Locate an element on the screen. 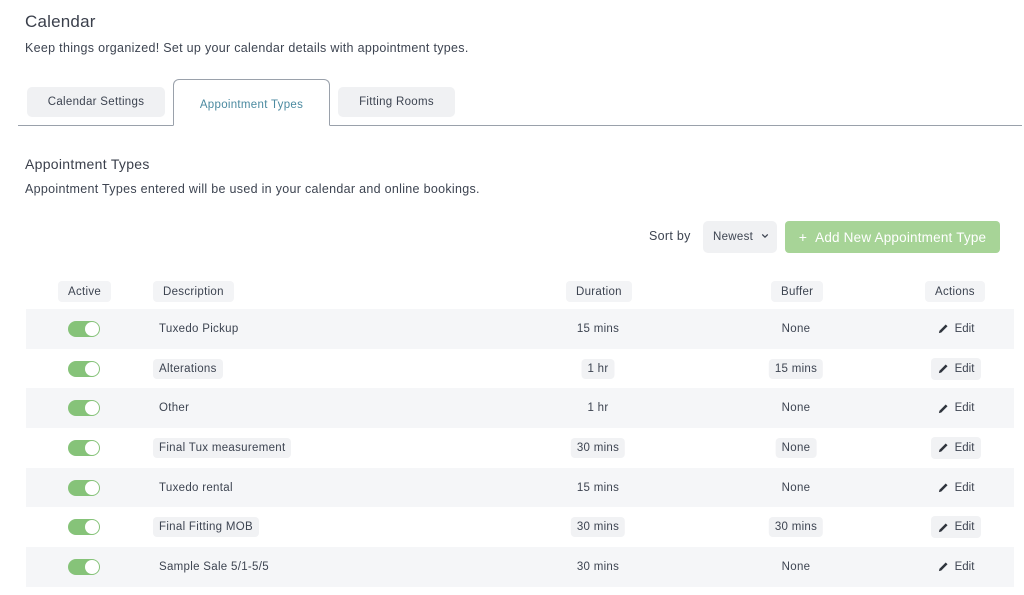 The height and width of the screenshot is (595, 1024). row-description: Tuxedo Pickup is located at coordinates (199, 328).